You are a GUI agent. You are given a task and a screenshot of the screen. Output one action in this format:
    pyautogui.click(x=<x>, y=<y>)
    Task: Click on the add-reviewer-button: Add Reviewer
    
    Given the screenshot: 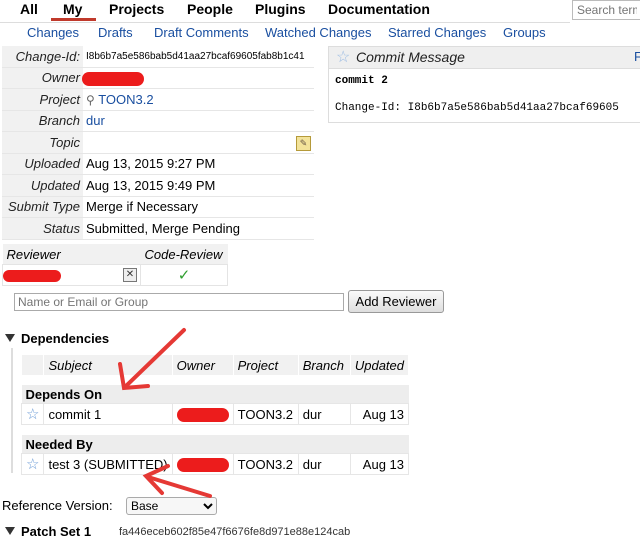 What is the action you would take?
    pyautogui.click(x=396, y=301)
    